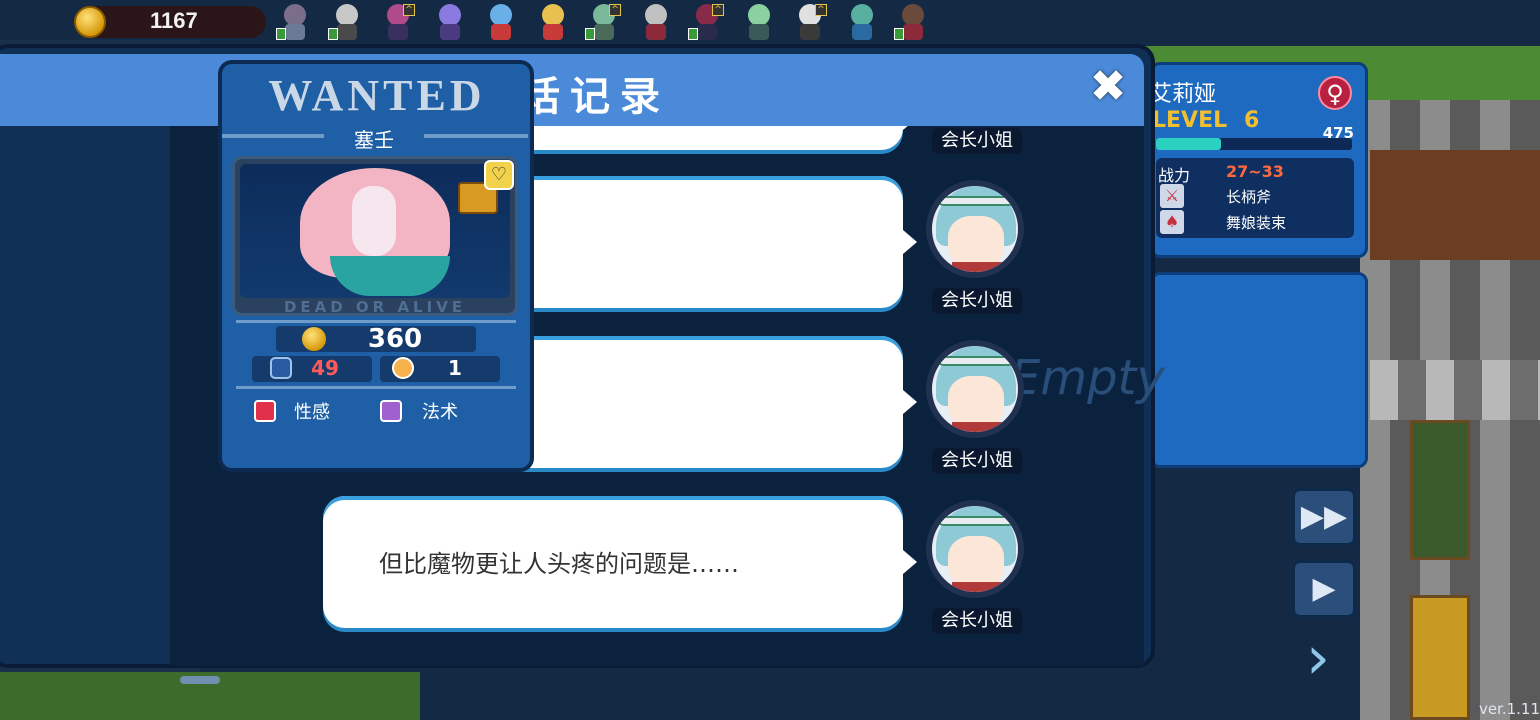 The image size is (1540, 720). I want to click on female-icon: ♀, so click(1335, 93).